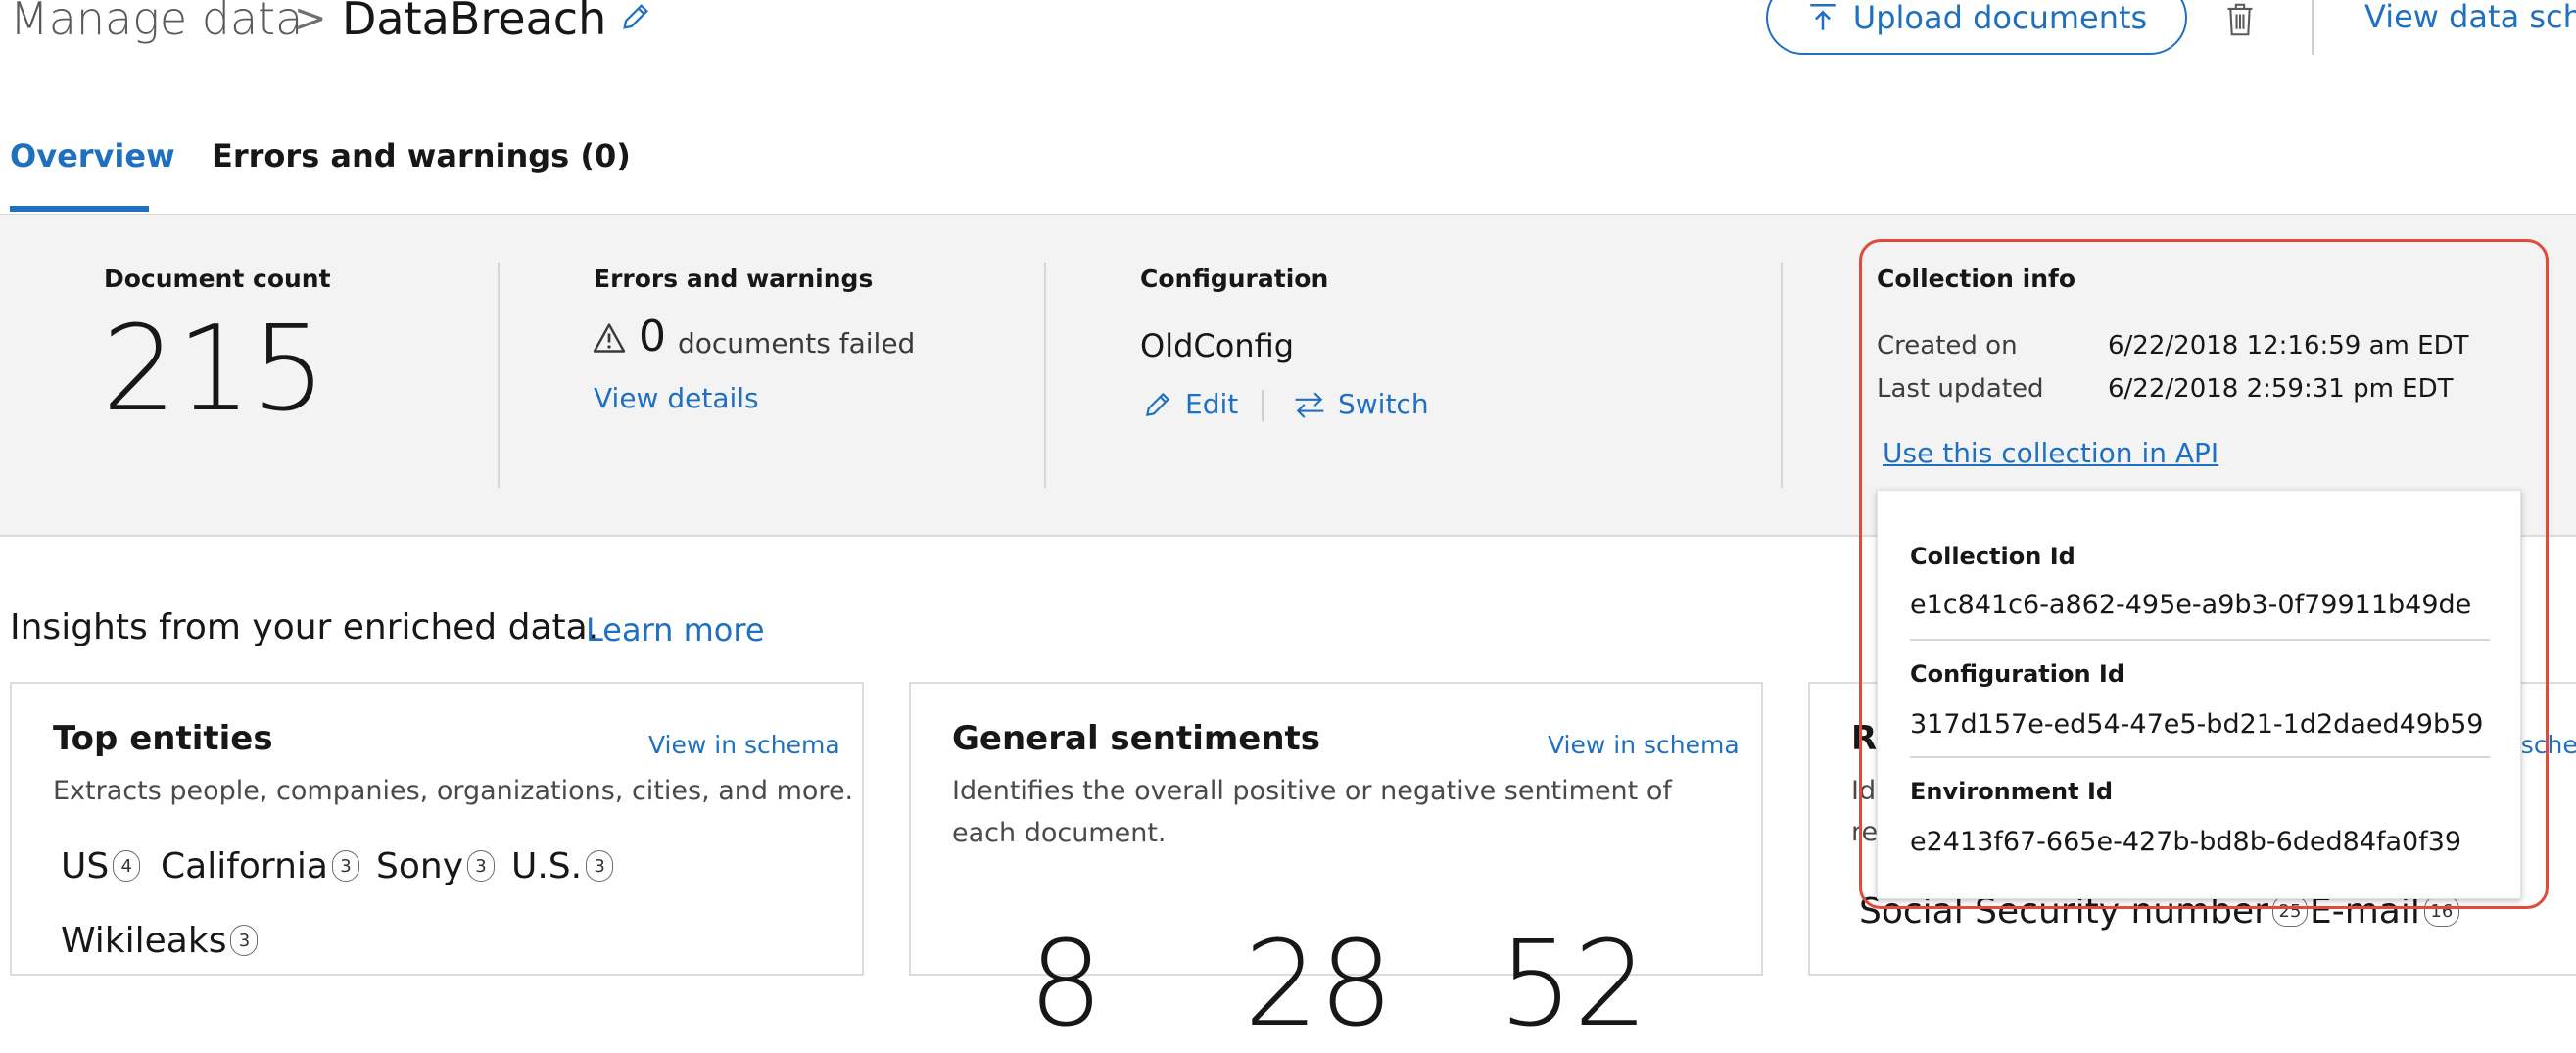  What do you see at coordinates (2000, 18) in the screenshot?
I see `upload-documents-label: Upload documents` at bounding box center [2000, 18].